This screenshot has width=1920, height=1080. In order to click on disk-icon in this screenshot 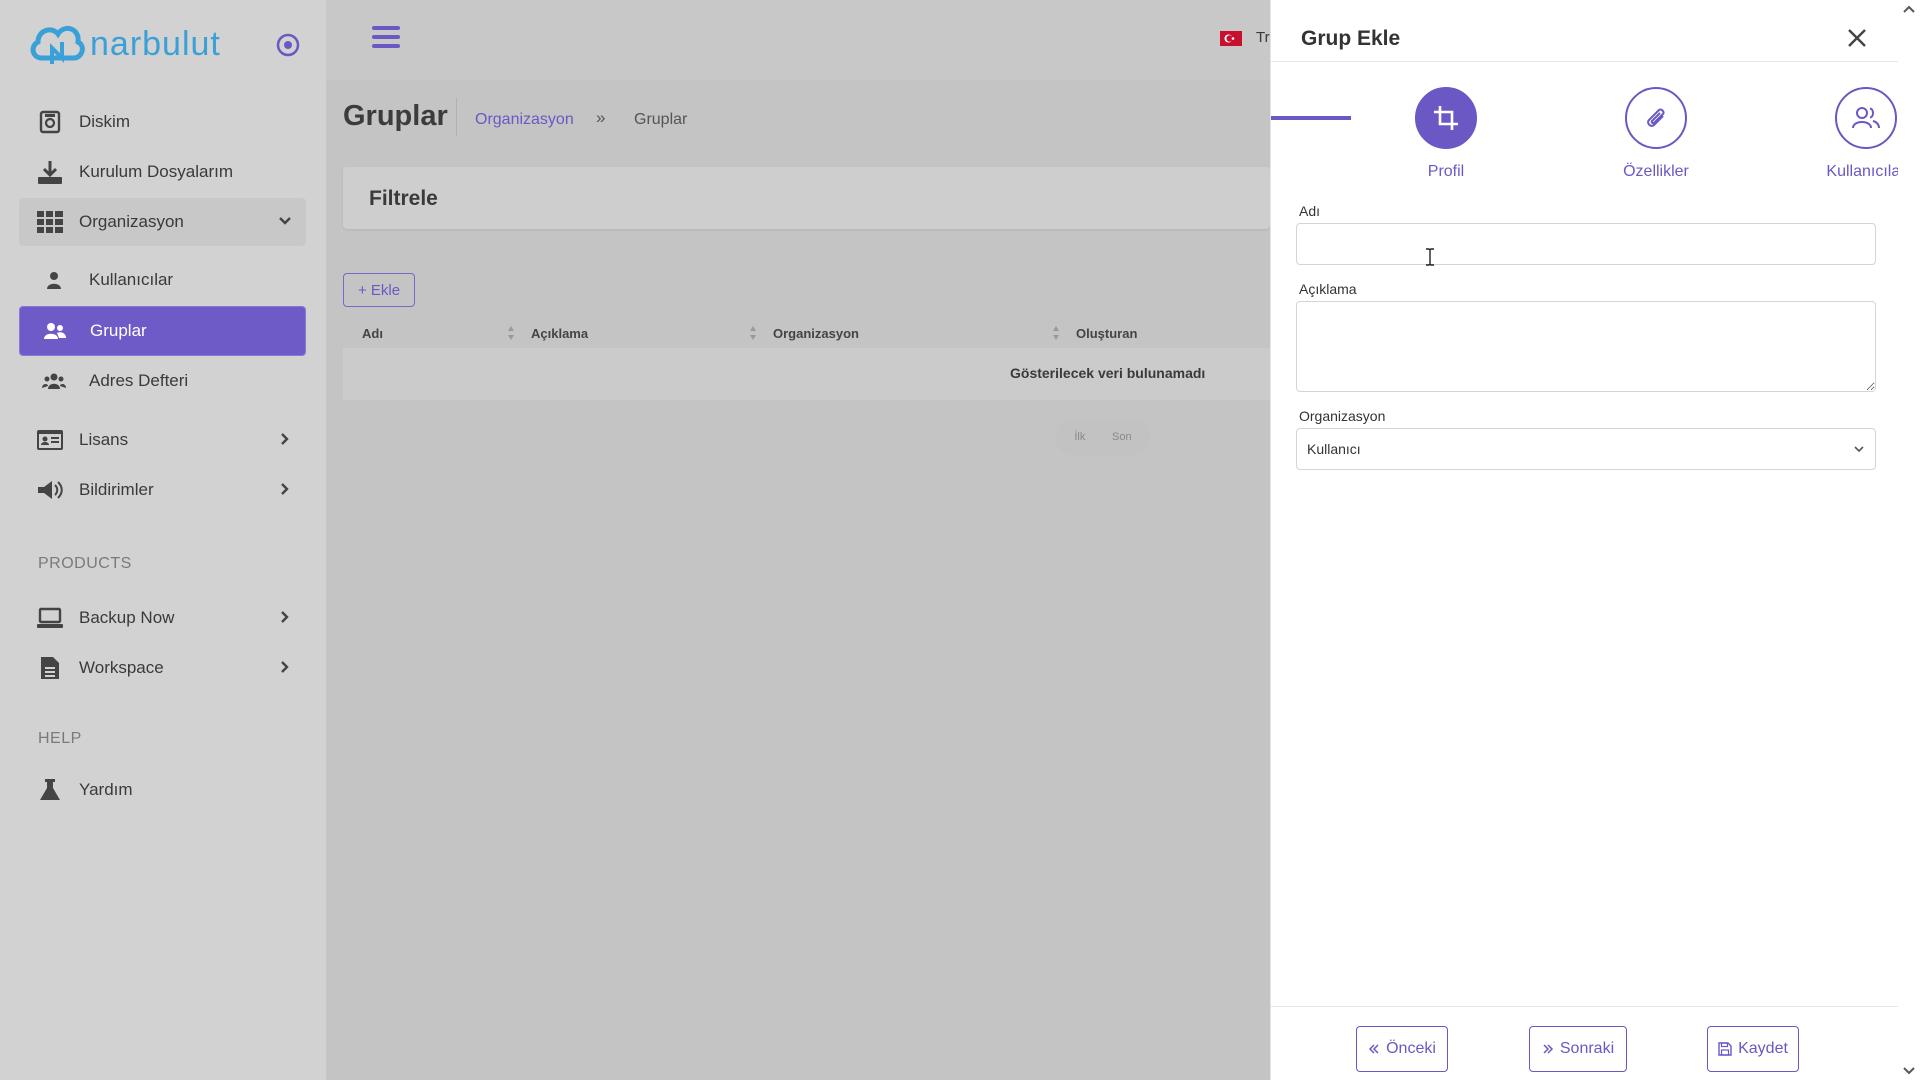, I will do `click(50, 122)`.